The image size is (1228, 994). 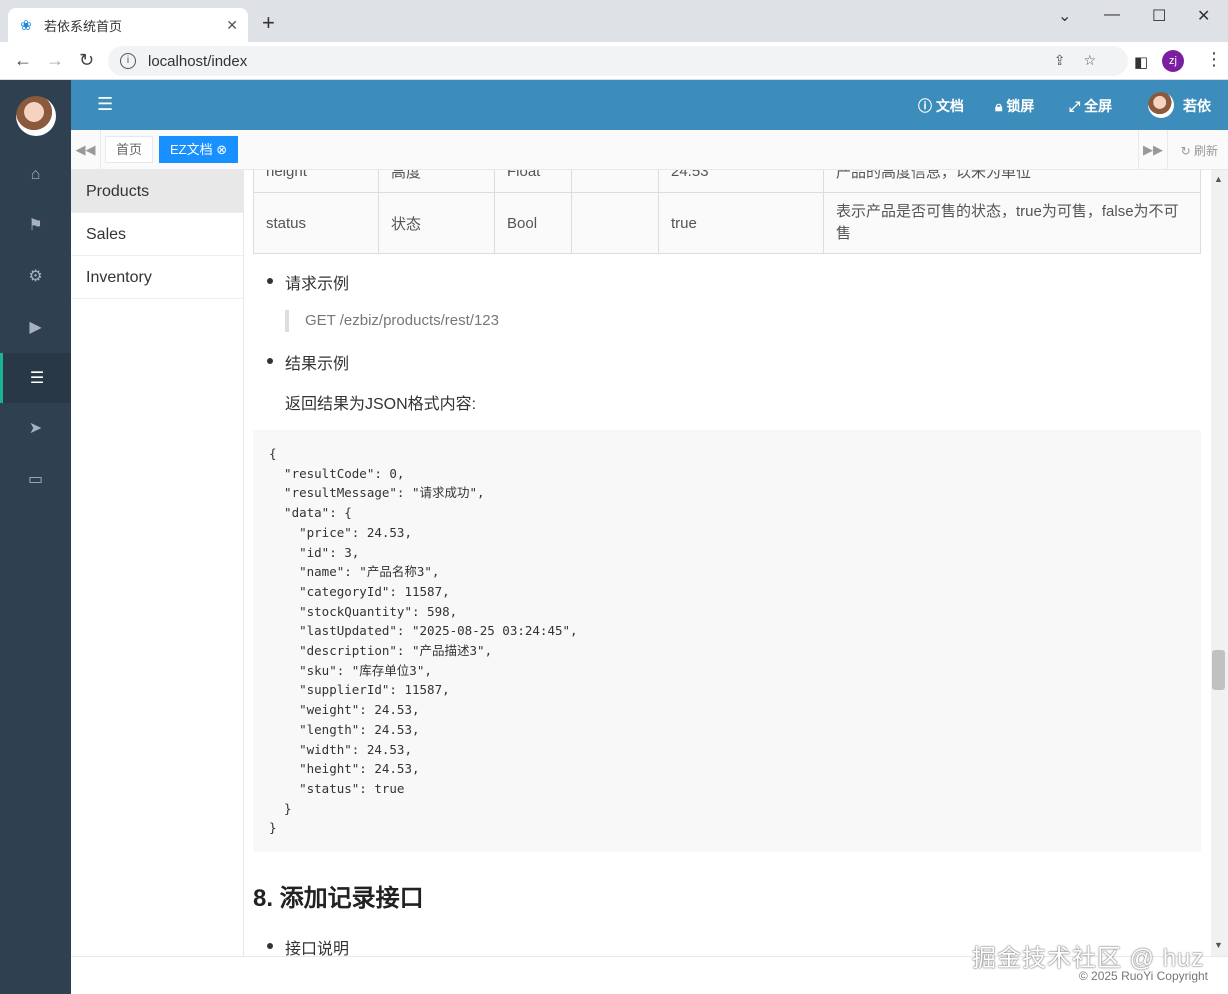 I want to click on tabs-scroll-left-icon: ◀◀, so click(x=86, y=150).